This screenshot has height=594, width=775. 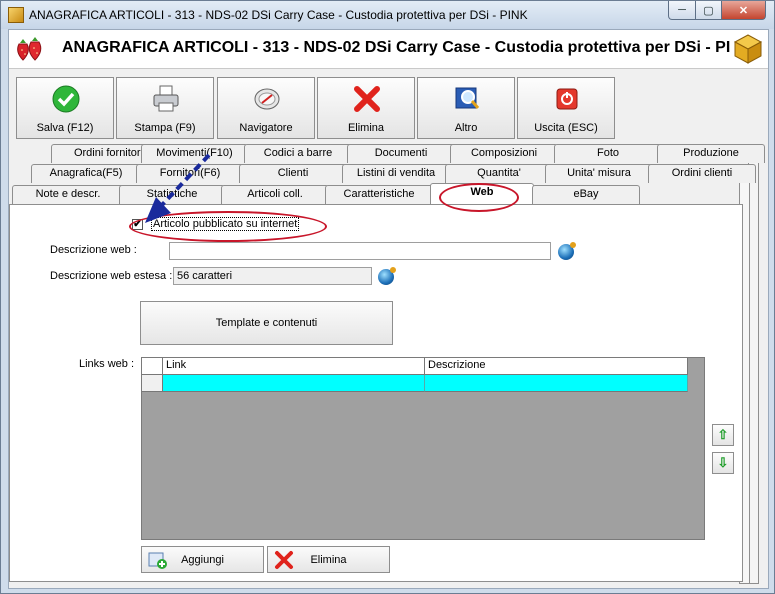 I want to click on exit-button-label: Uscita (ESC), so click(x=566, y=128).